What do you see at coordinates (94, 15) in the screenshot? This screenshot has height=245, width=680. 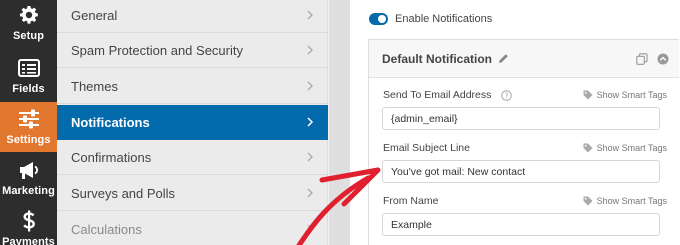 I see `menu-item-label: General` at bounding box center [94, 15].